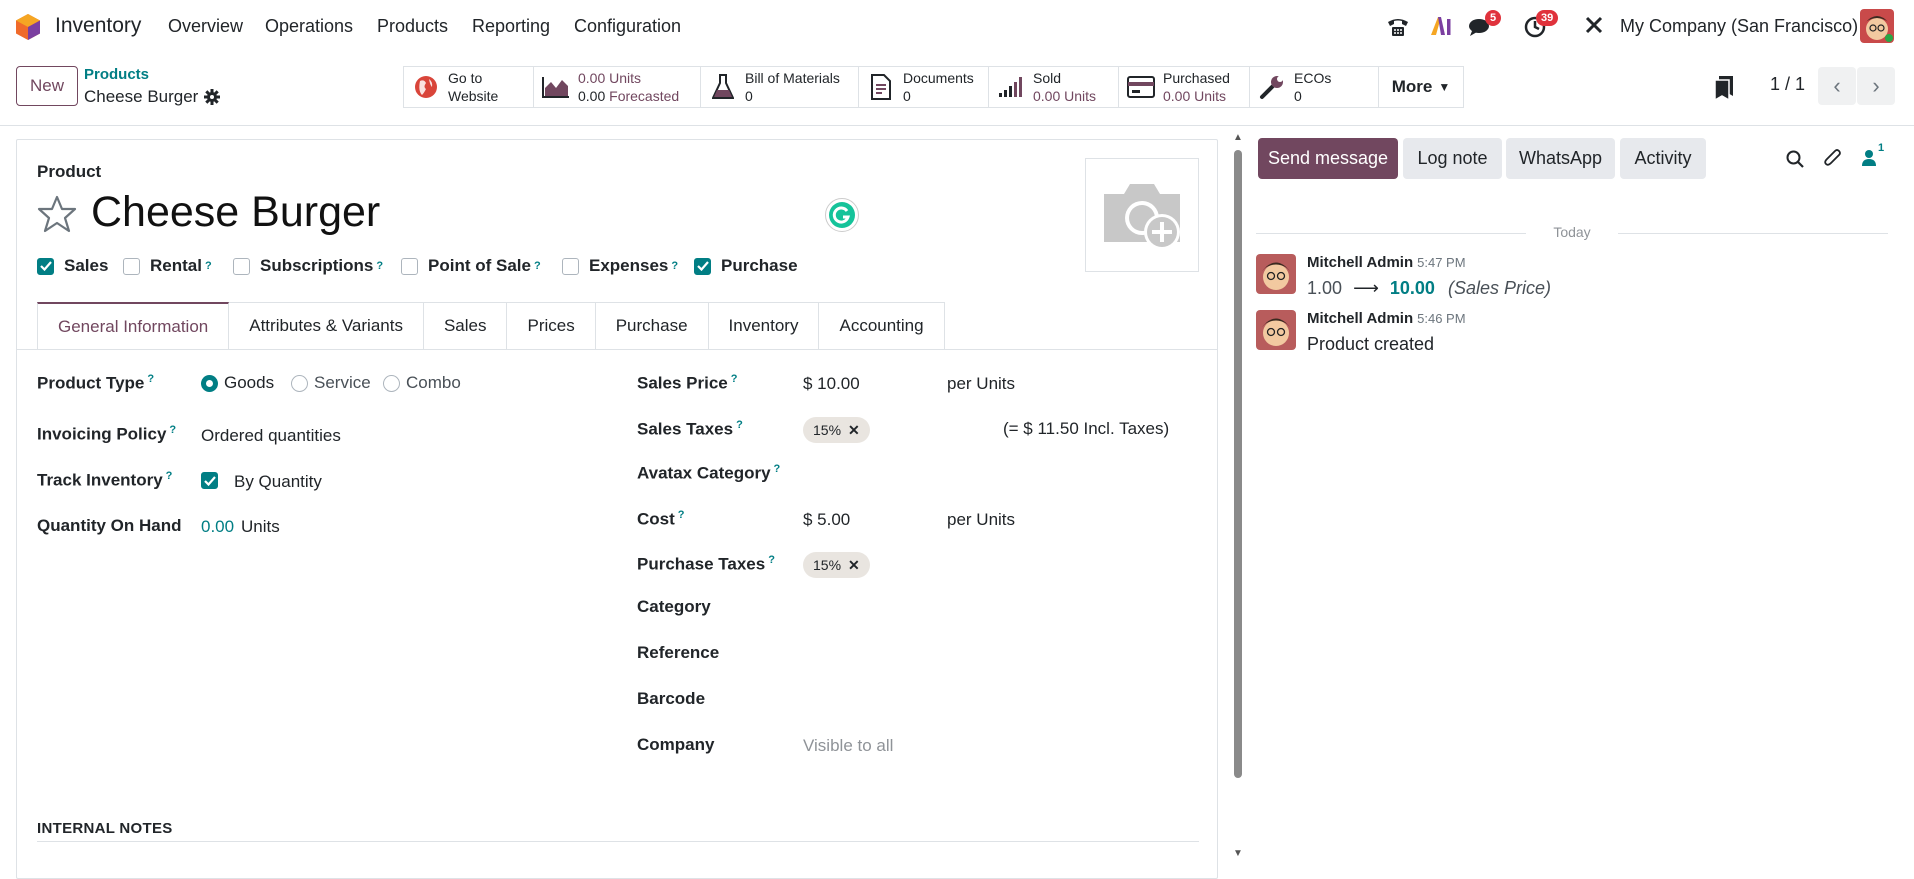 The image size is (1914, 879). I want to click on smart-button-ecos: ECOs 0, so click(1314, 87).